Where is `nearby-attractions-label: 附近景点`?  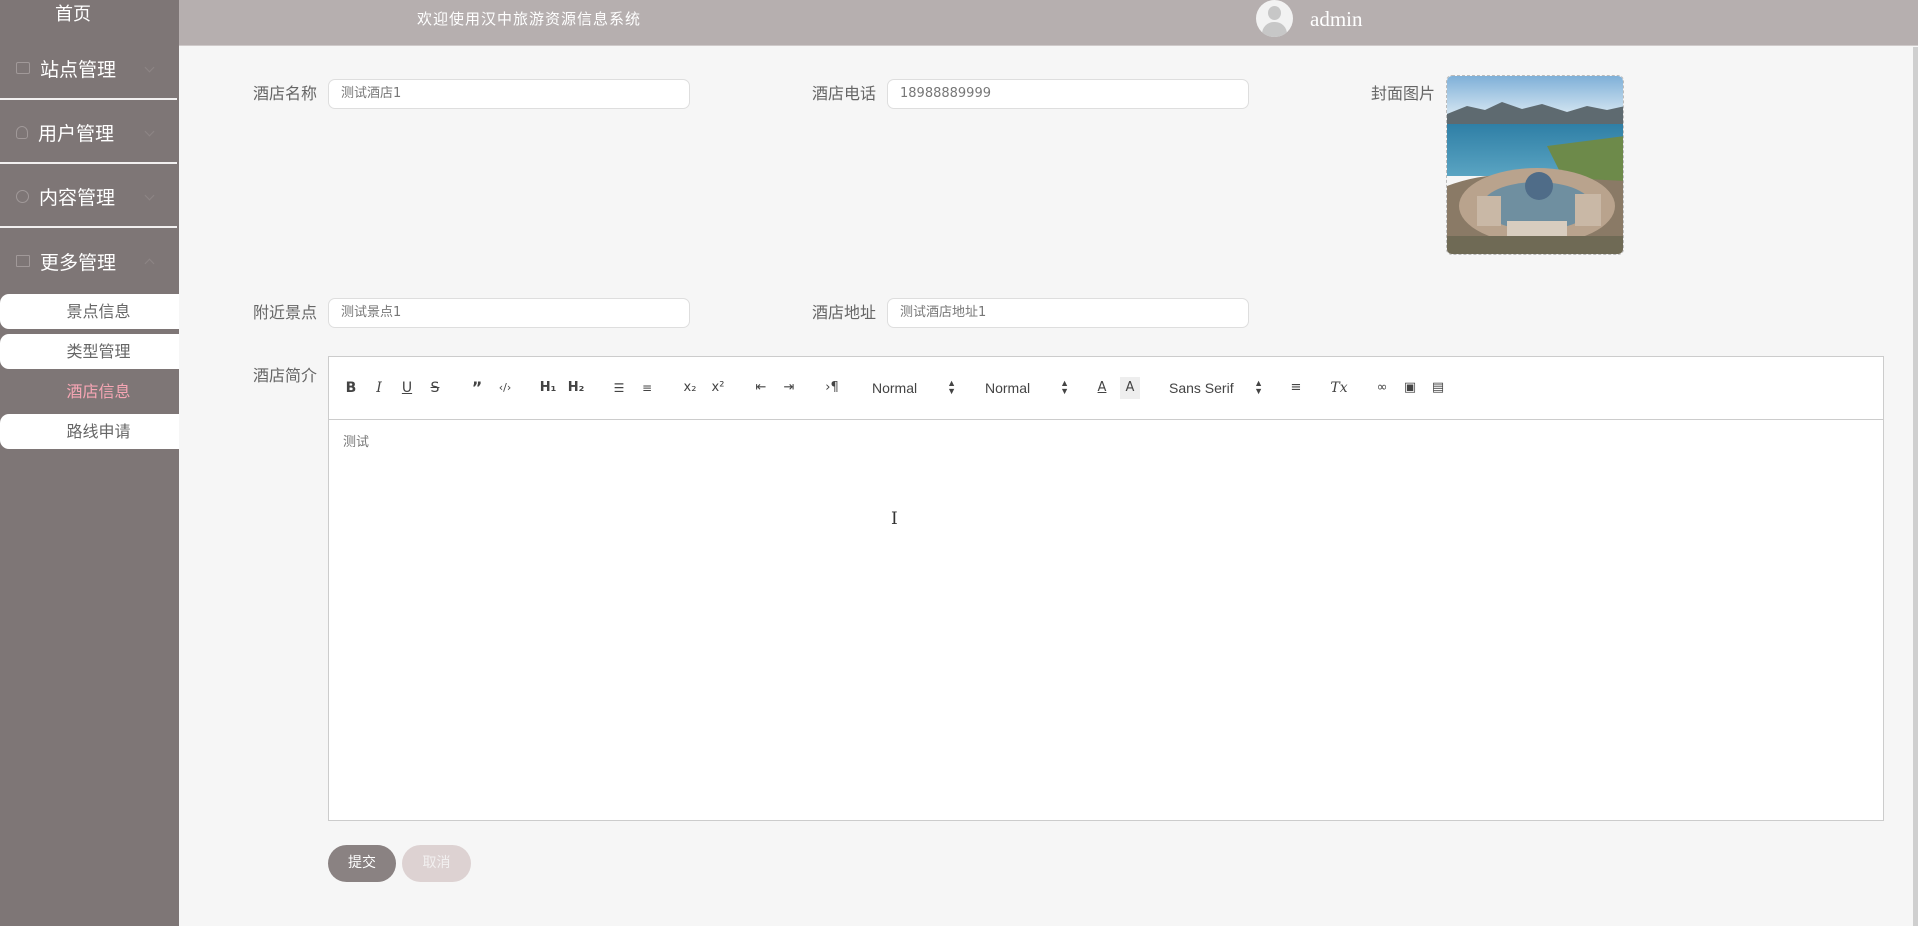 nearby-attractions-label: 附近景点 is located at coordinates (284, 312).